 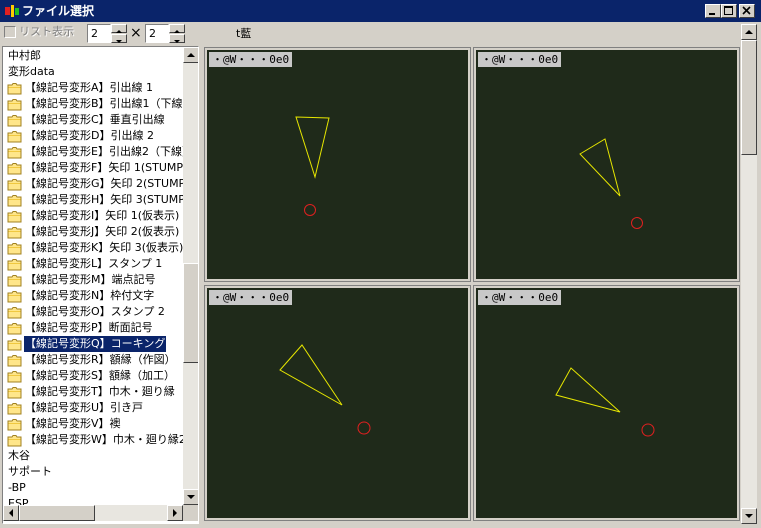 I want to click on tree-item: 【線記号変形W】巾木・廻り縁2, so click(x=94, y=440).